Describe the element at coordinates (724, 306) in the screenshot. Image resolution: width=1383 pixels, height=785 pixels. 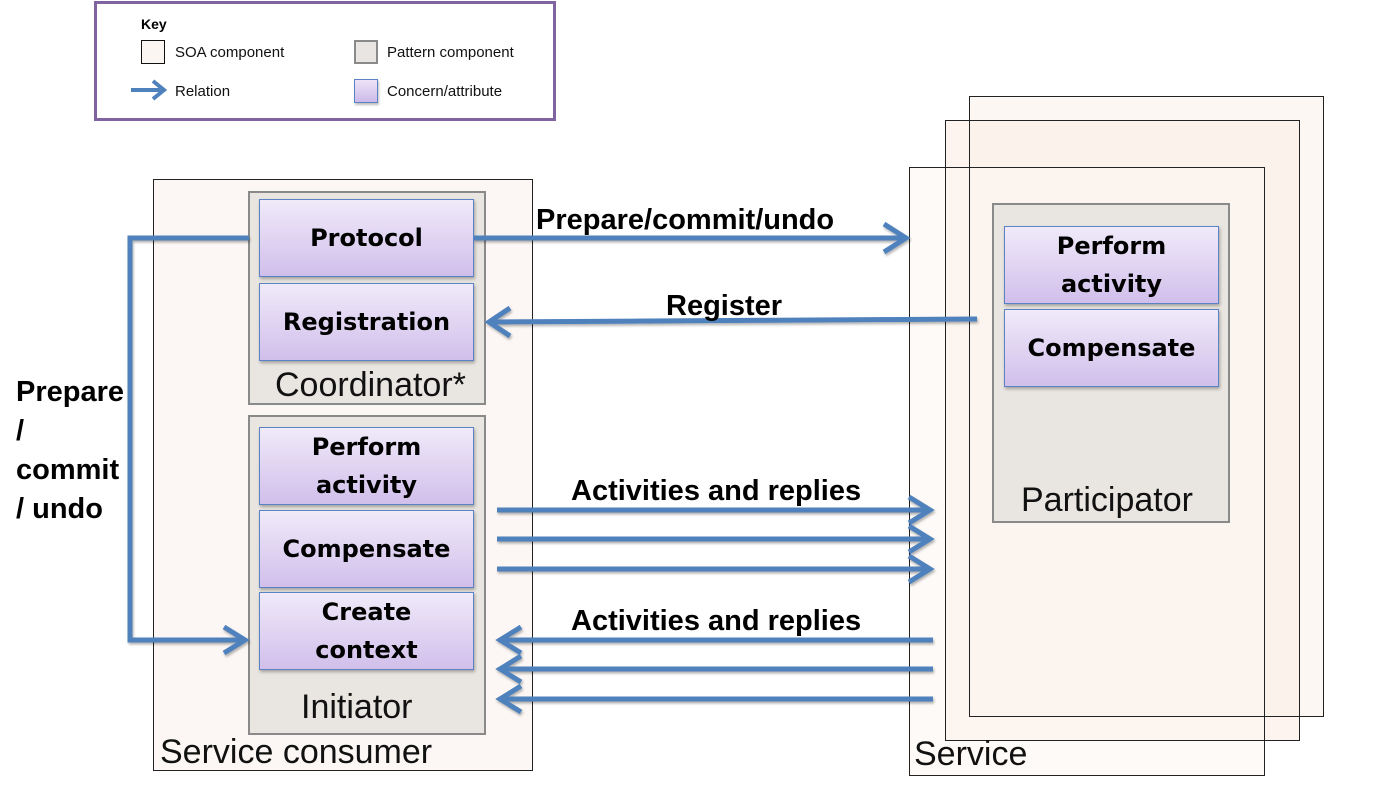
I see `label-register: Register` at that location.